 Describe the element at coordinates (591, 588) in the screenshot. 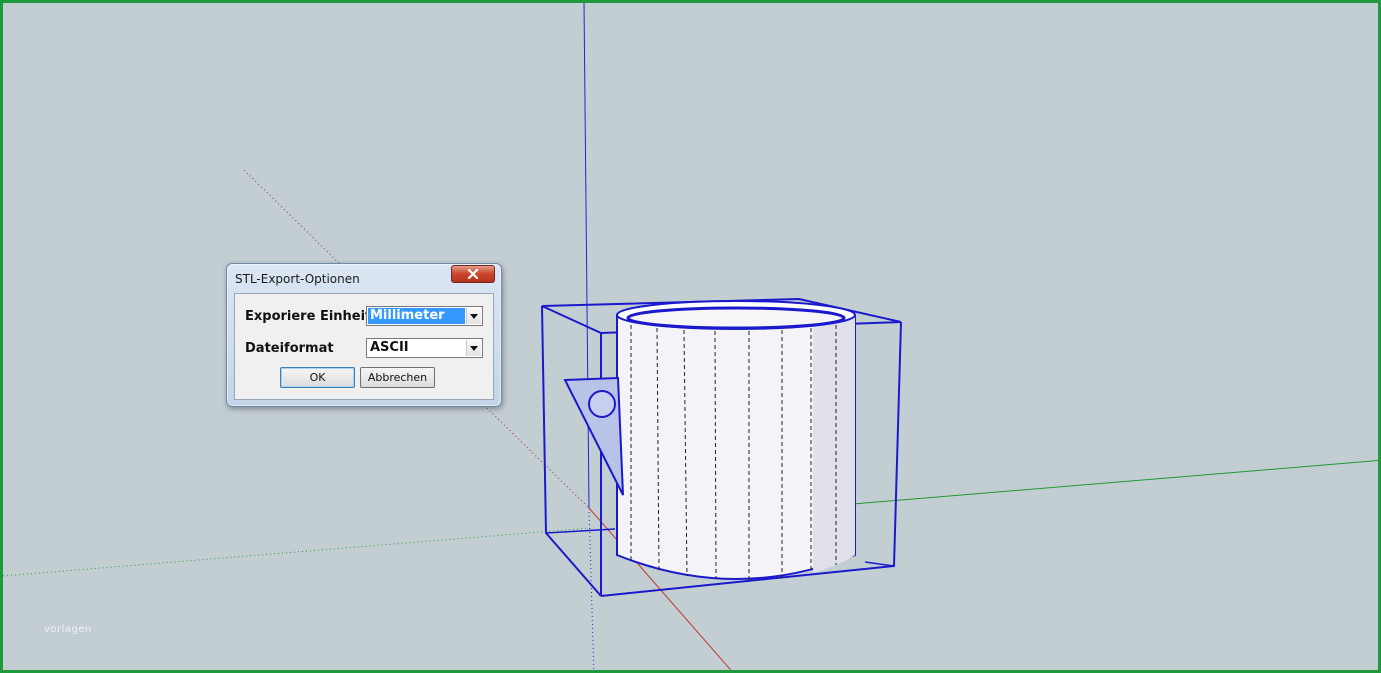

I see `blue-axis-hidden` at that location.